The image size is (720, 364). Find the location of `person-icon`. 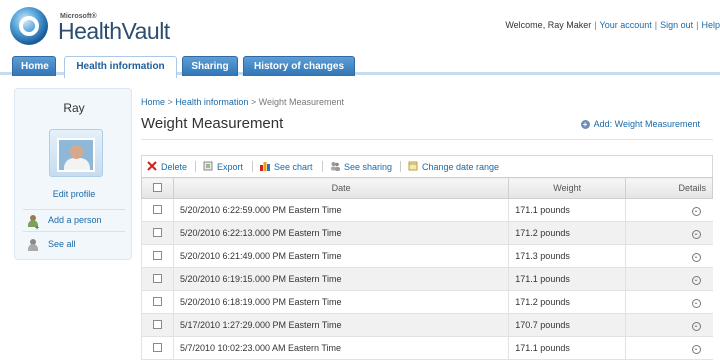

person-icon is located at coordinates (33, 244).